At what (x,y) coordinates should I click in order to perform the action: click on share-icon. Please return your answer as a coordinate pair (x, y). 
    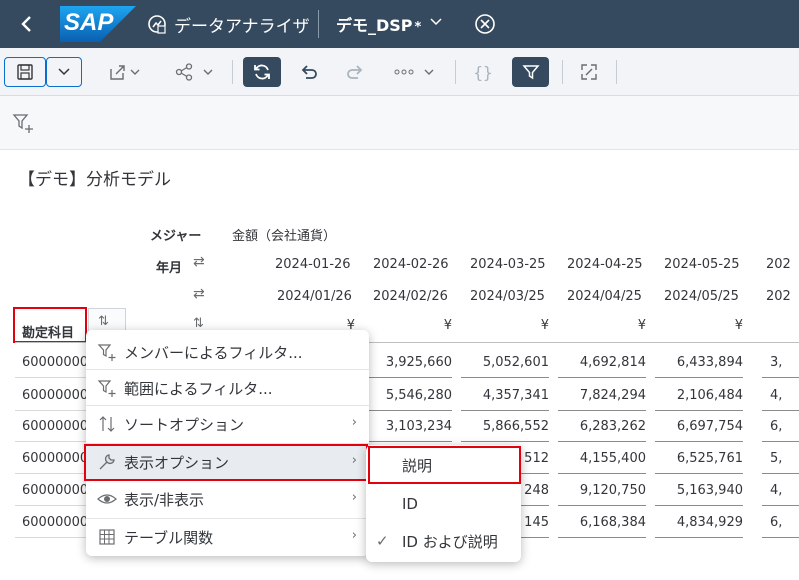
    Looking at the image, I should click on (194, 72).